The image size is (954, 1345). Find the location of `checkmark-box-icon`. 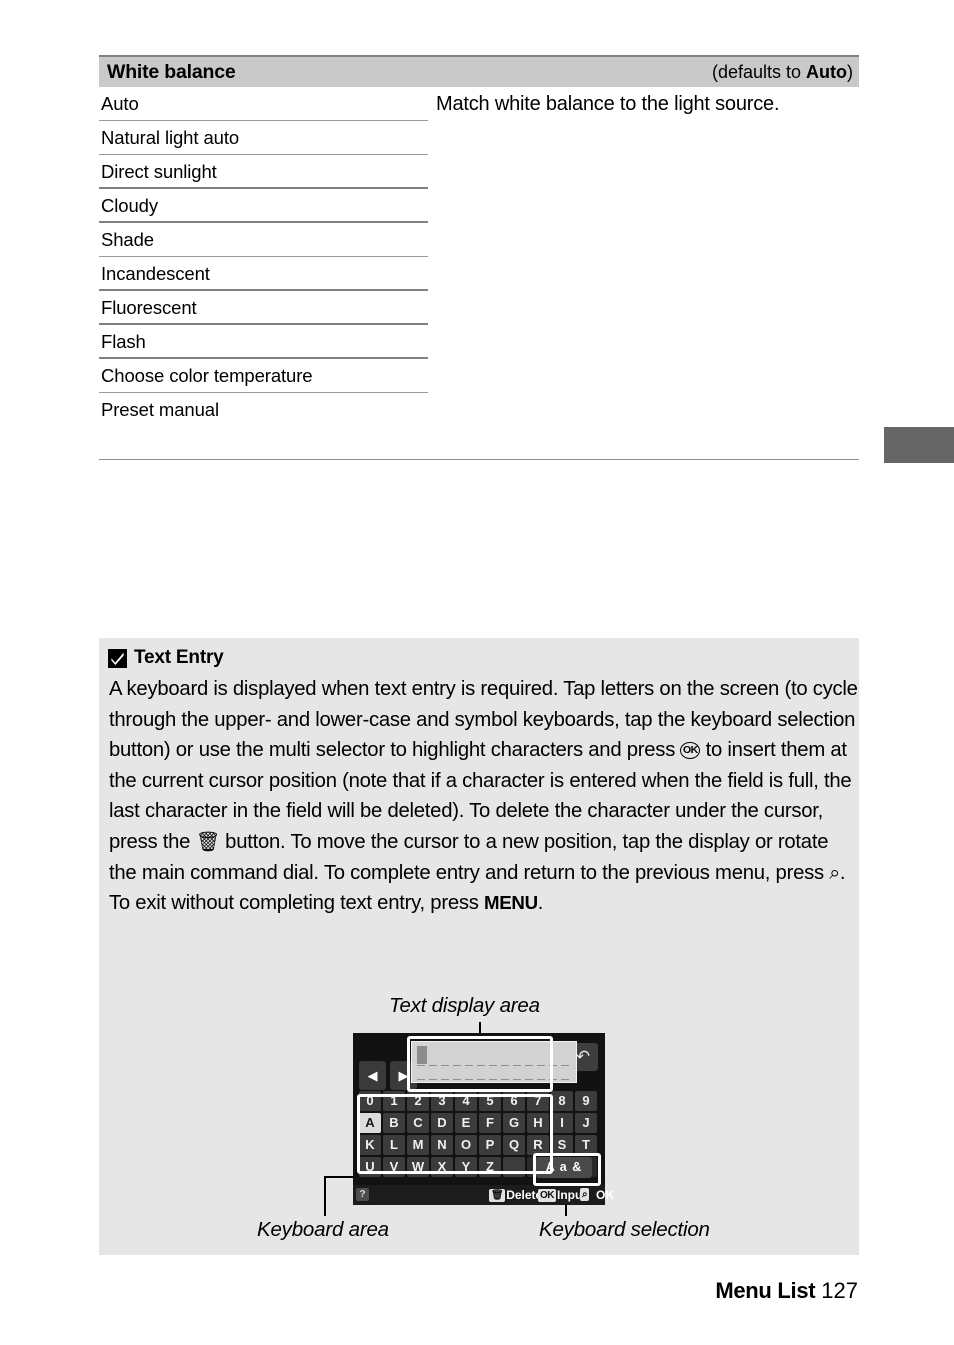

checkmark-box-icon is located at coordinates (117, 658).